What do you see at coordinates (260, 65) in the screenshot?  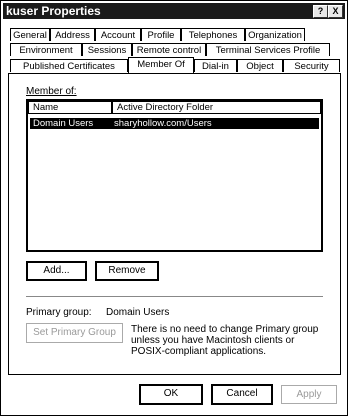 I see `tab-object: Object` at bounding box center [260, 65].